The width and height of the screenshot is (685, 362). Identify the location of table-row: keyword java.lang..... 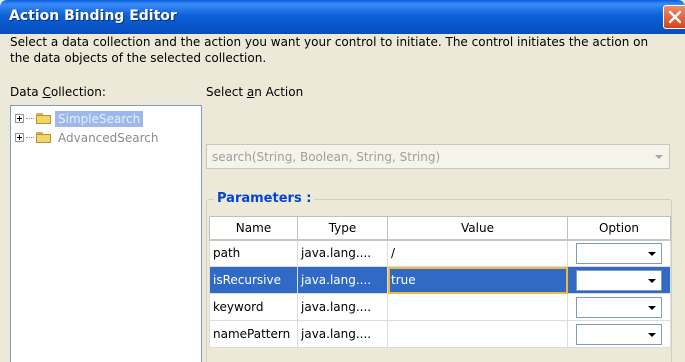
(440, 307).